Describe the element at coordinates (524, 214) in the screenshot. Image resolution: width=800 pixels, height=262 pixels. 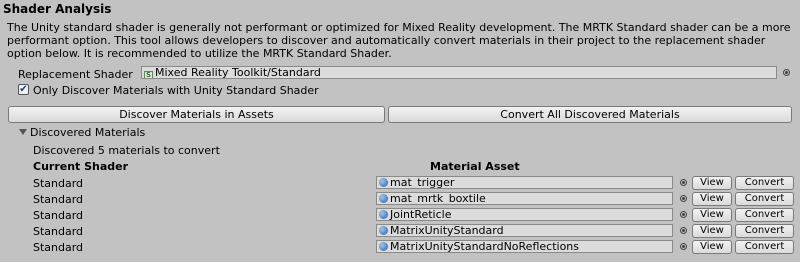
I see `material-asset-field: JointReticle` at that location.